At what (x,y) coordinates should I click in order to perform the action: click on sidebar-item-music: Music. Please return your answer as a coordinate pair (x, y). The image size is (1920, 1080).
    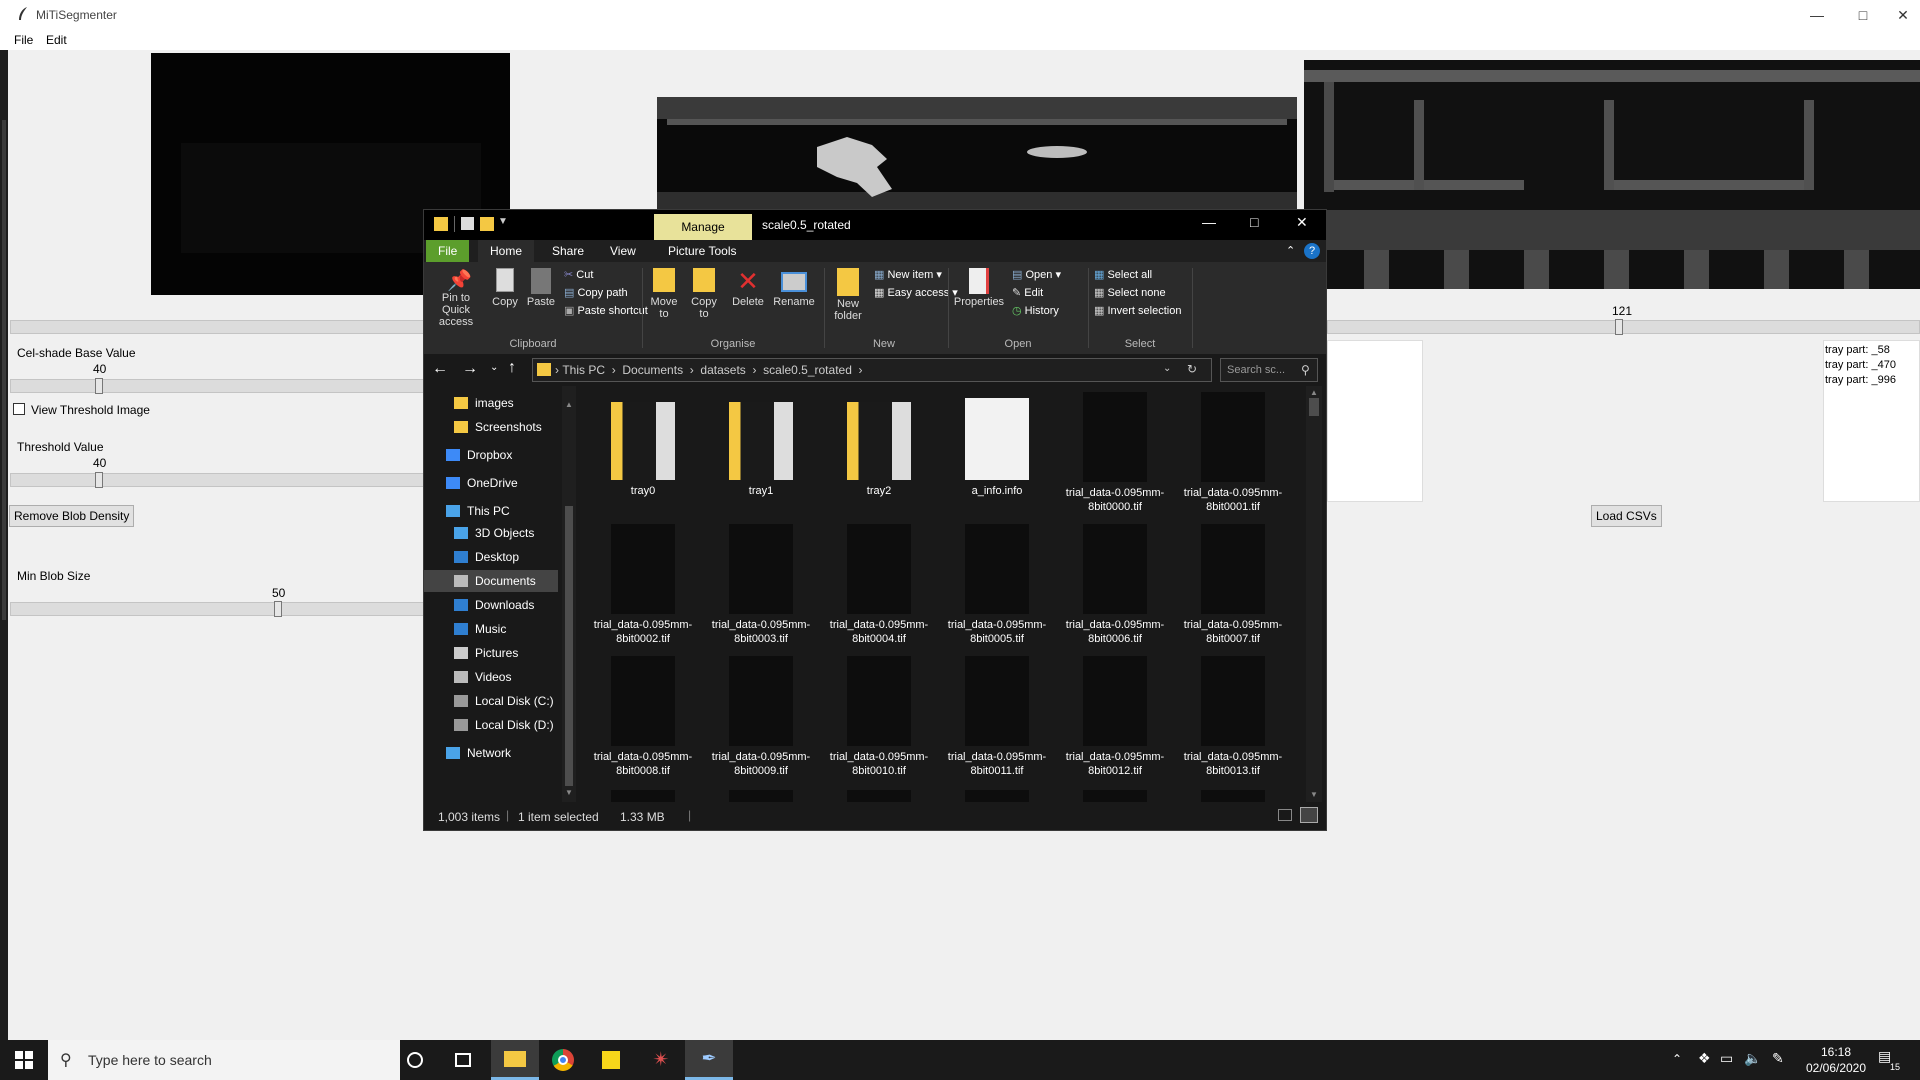
    Looking at the image, I should click on (491, 629).